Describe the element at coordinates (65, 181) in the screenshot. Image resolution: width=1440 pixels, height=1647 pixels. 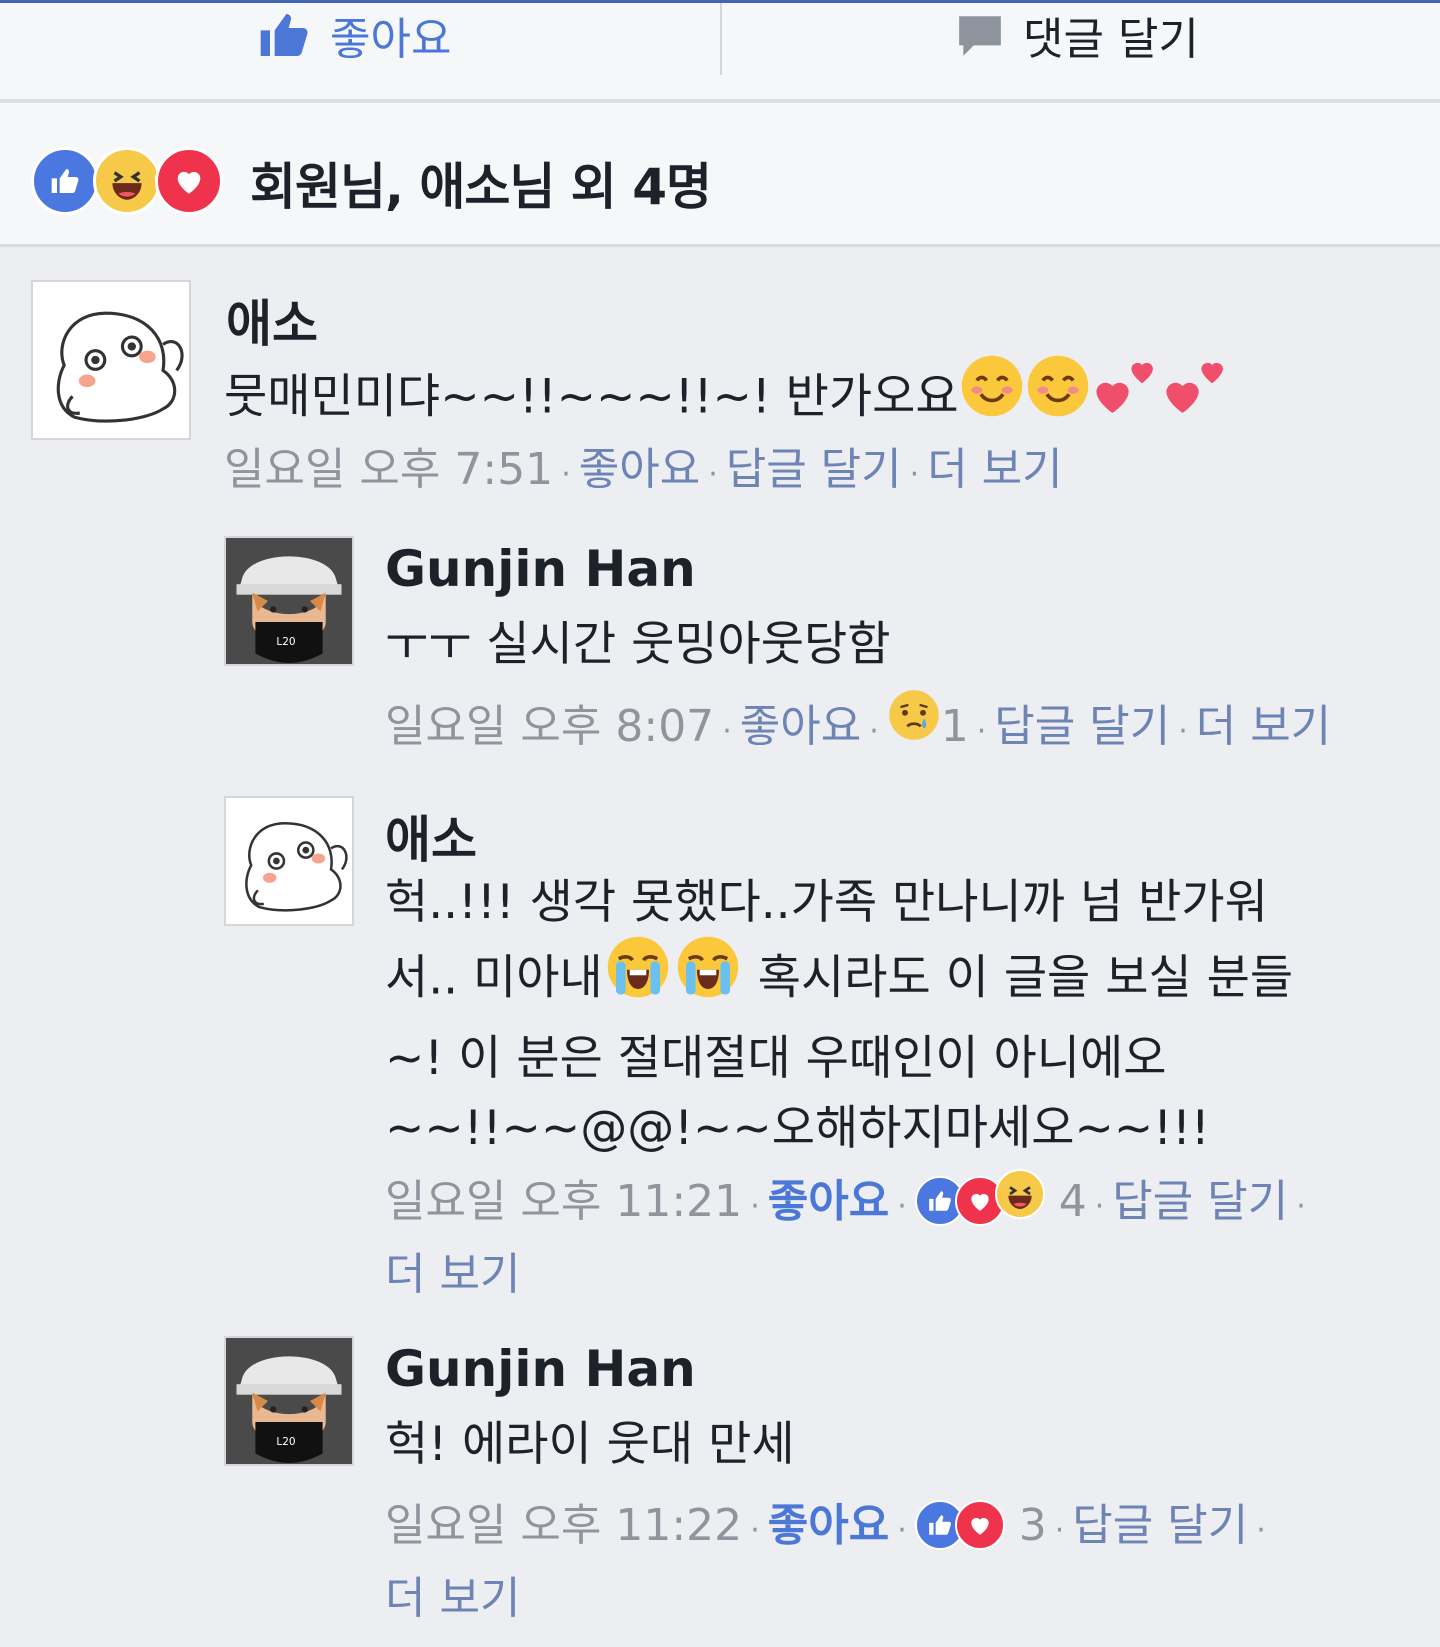
I see `like-icon` at that location.